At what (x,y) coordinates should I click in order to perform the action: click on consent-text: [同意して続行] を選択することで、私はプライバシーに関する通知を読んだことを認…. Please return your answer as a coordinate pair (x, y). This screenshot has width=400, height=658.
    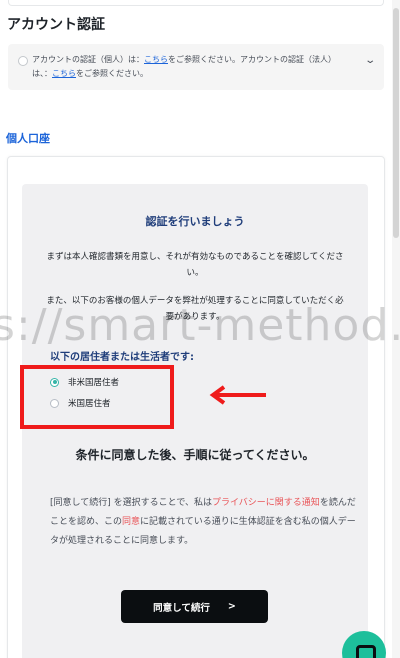
    Looking at the image, I should click on (206, 522).